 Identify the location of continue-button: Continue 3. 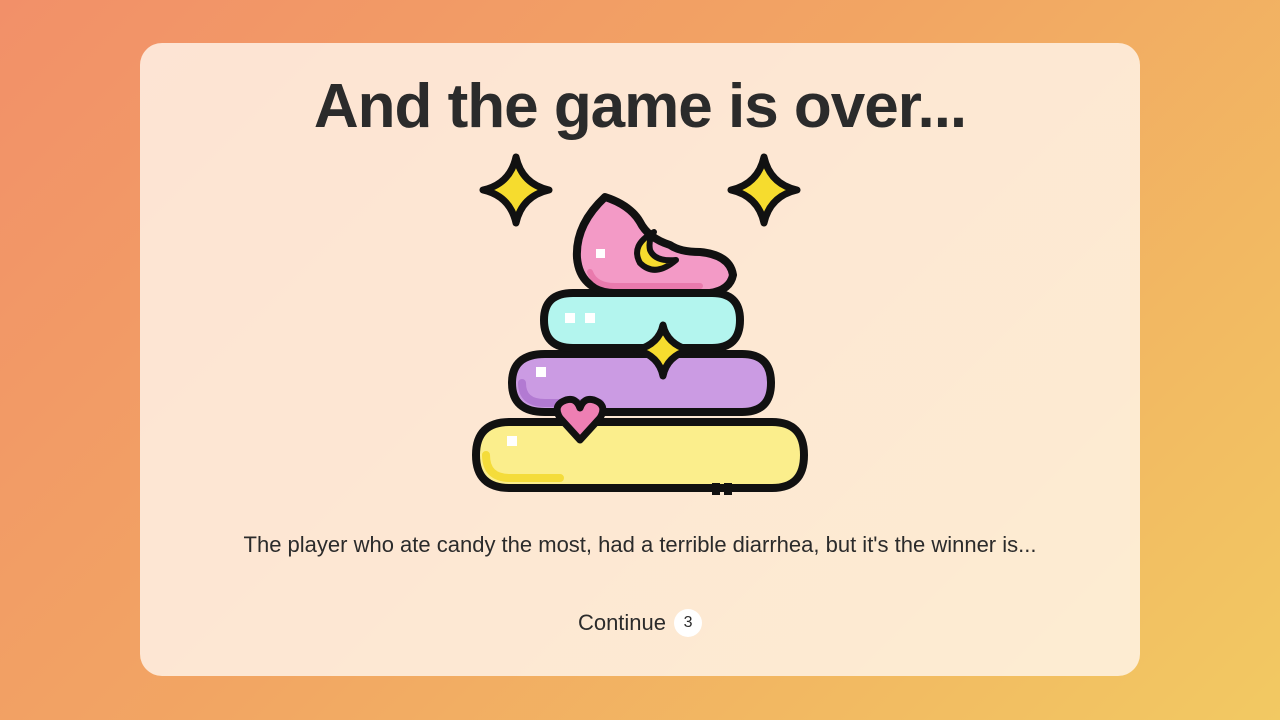
(640, 623).